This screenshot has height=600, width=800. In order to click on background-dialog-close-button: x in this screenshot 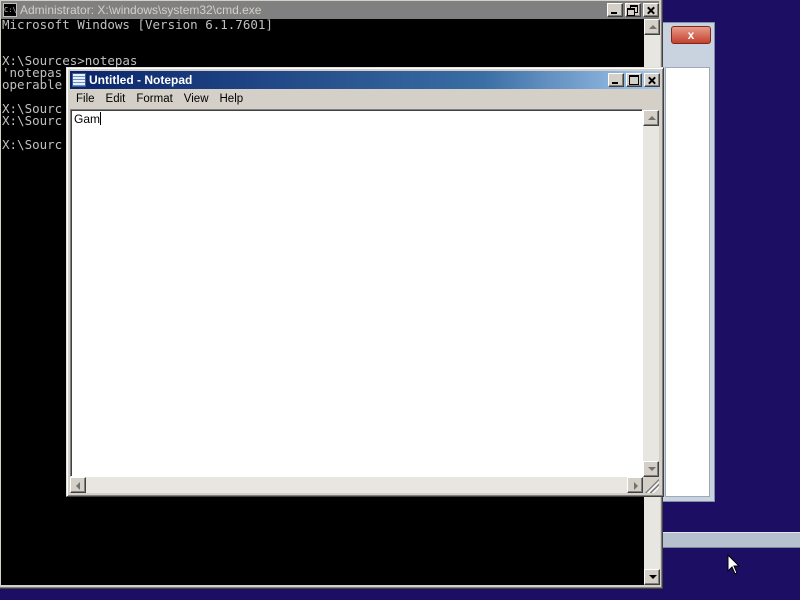, I will do `click(691, 35)`.